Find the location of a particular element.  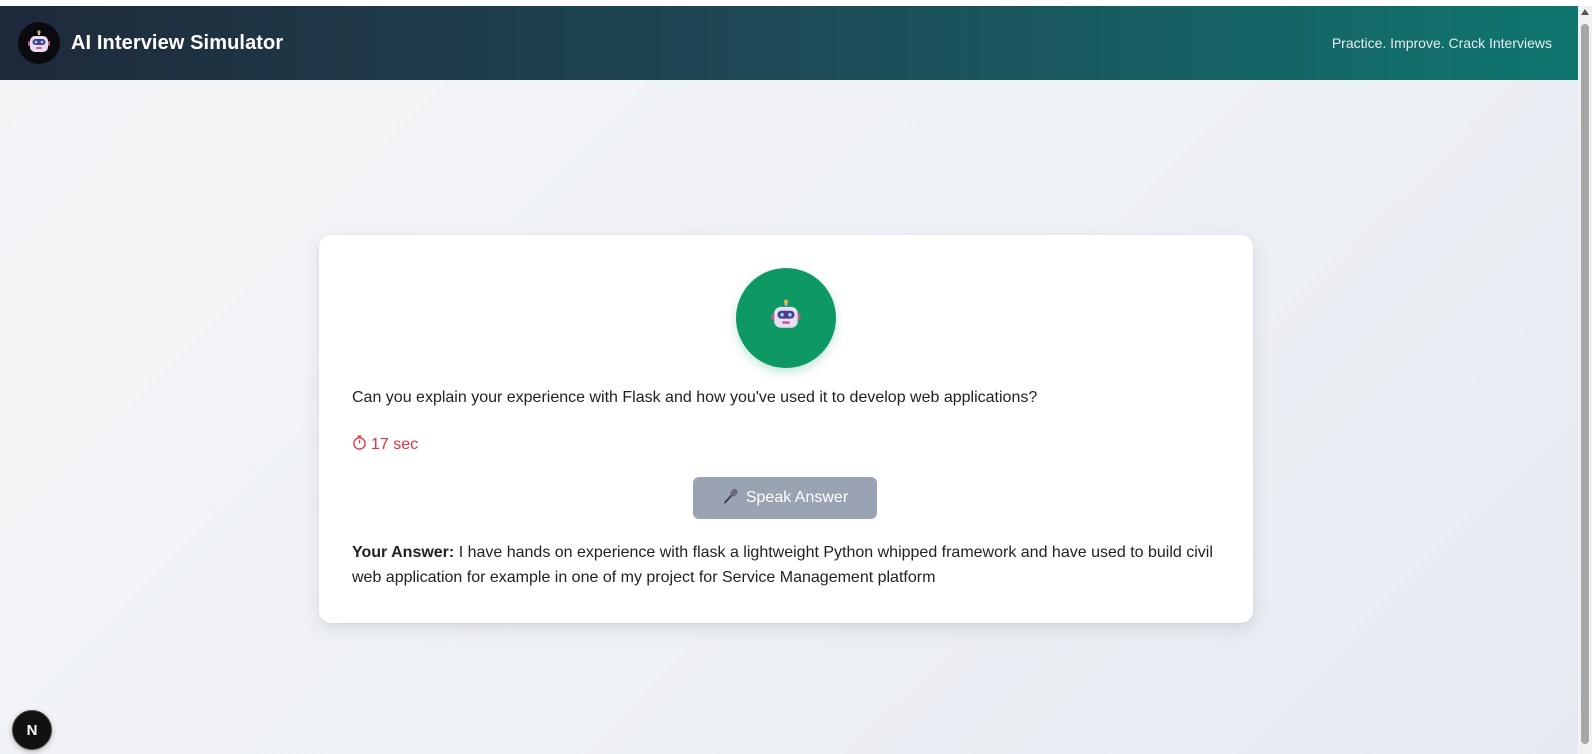

timer-value: 17 sec is located at coordinates (395, 444).